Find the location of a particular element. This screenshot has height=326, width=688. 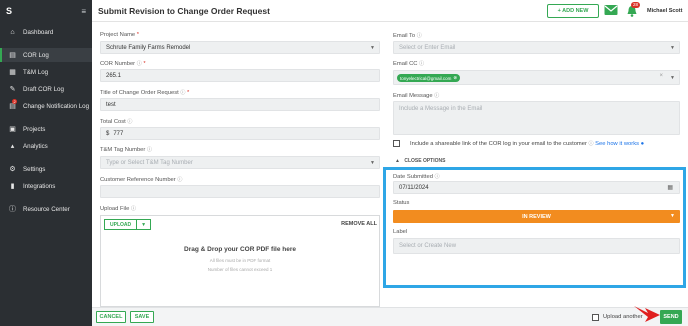

label-field-label: Label is located at coordinates (400, 232).